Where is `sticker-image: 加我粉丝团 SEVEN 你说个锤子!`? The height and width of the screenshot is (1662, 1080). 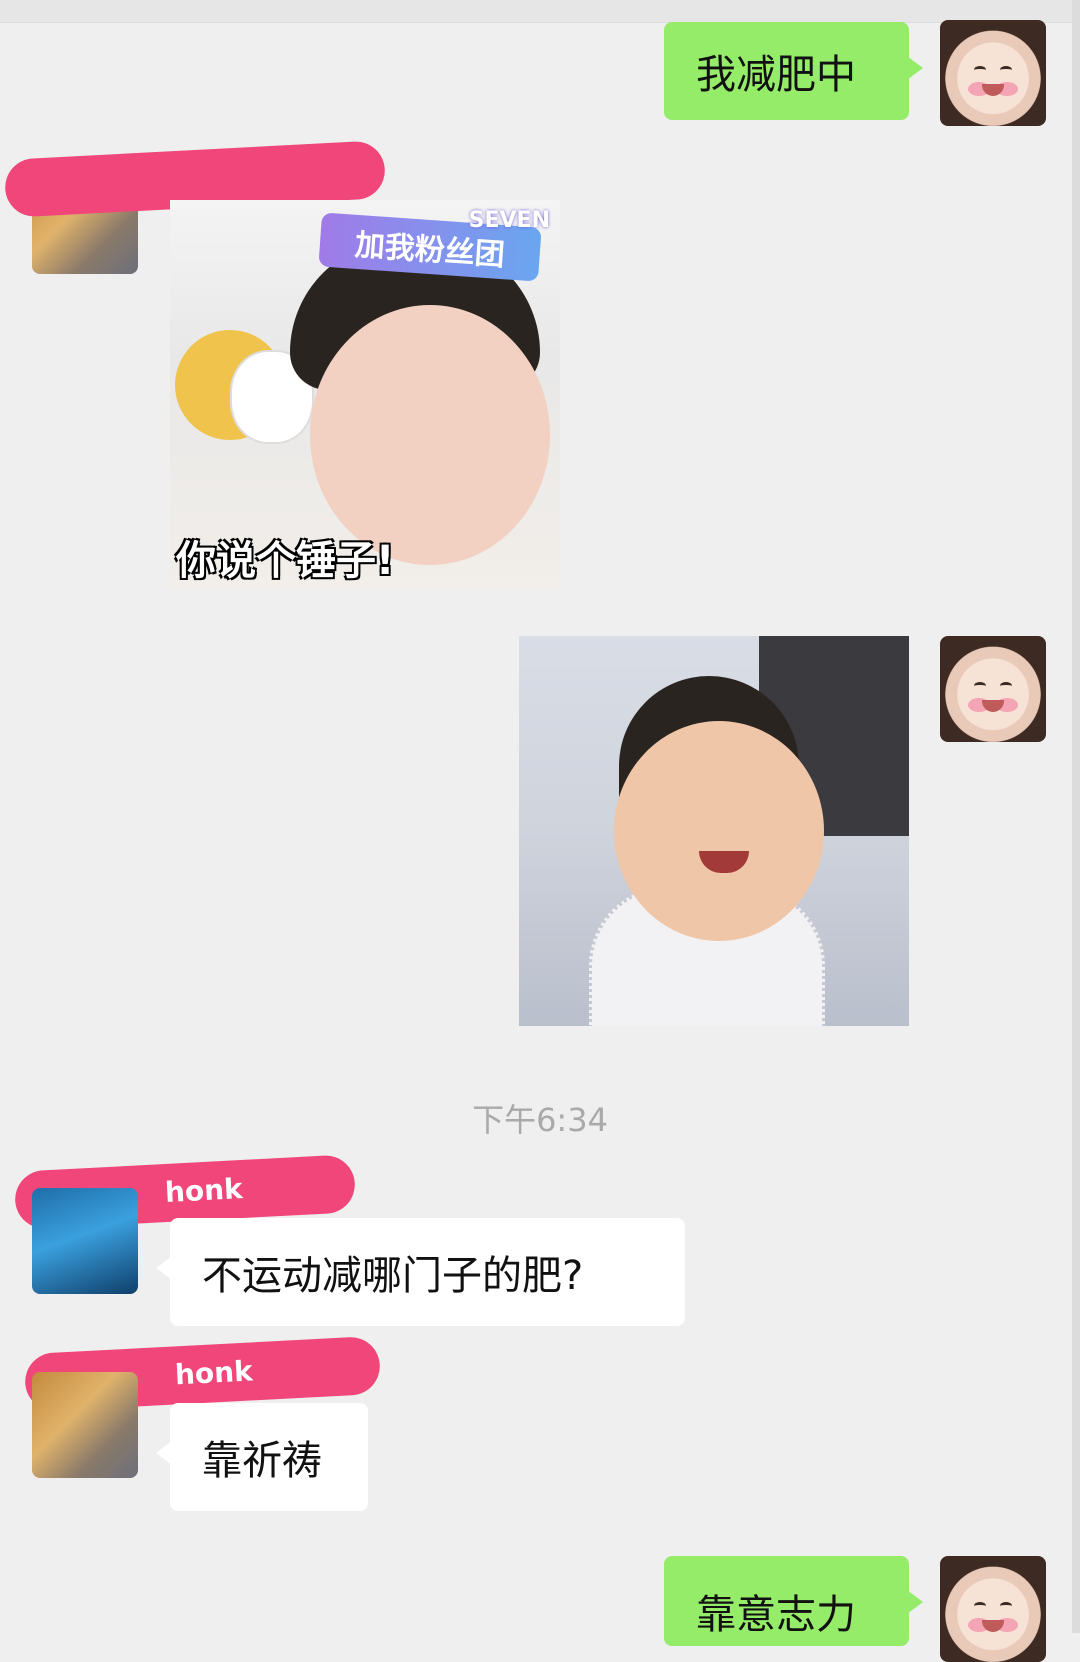
sticker-image: 加我粉丝团 SEVEN 你说个锤子! is located at coordinates (365, 395).